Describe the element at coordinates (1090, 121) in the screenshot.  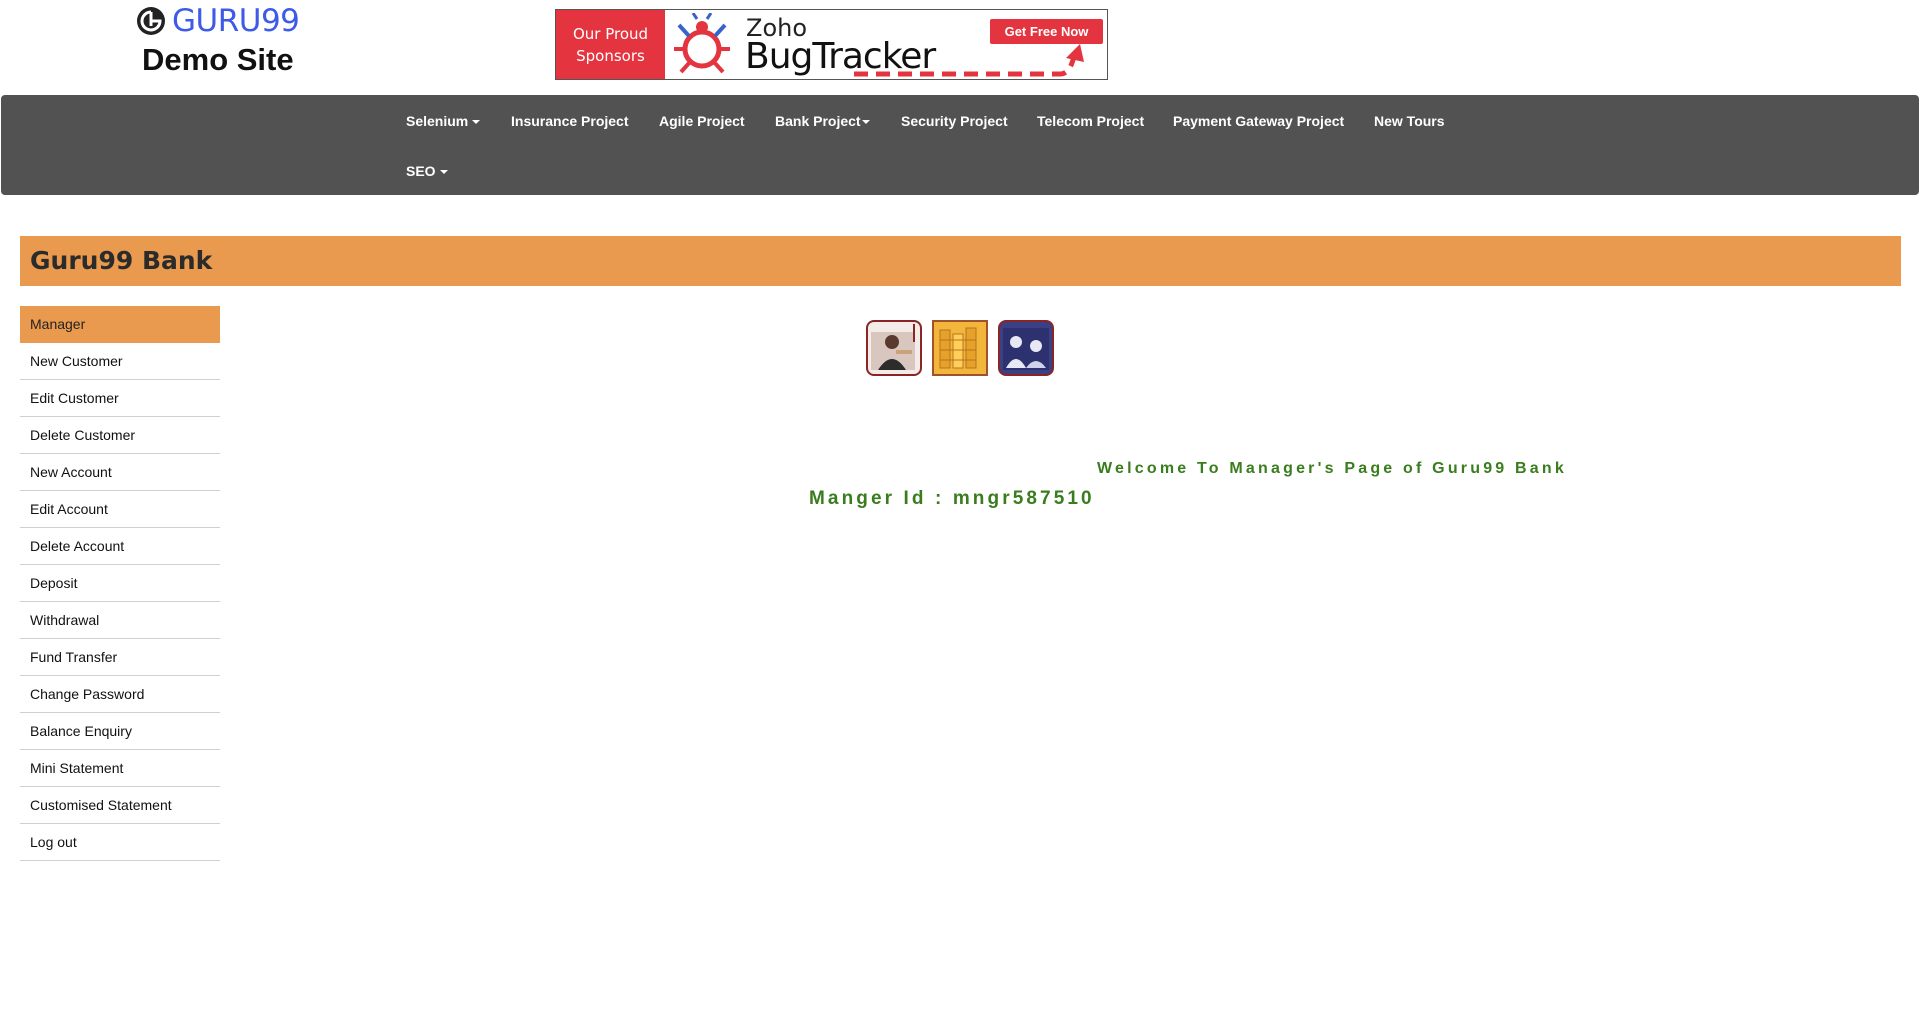
I see `nav-item-telecom-project: Telecom Project` at that location.